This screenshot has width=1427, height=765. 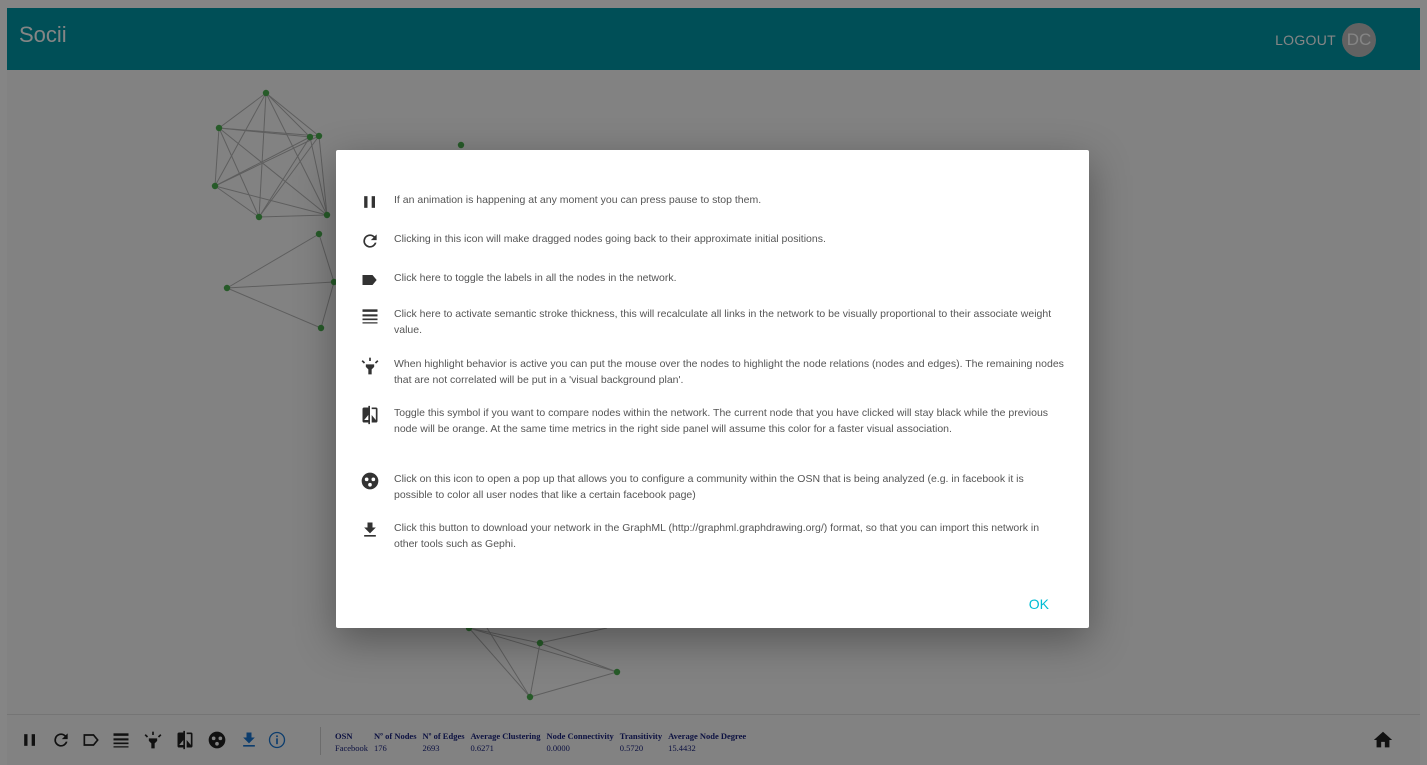 What do you see at coordinates (369, 280) in the screenshot?
I see `label-icon` at bounding box center [369, 280].